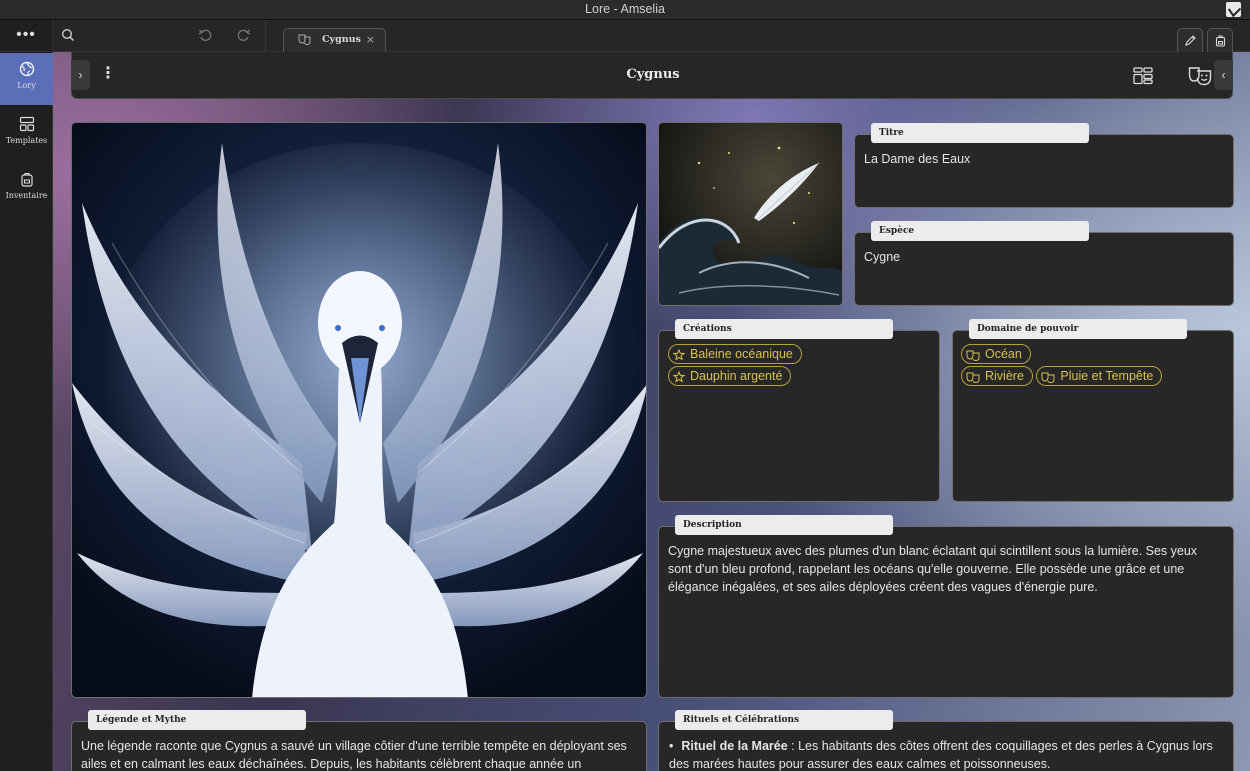  What do you see at coordinates (341, 39) in the screenshot?
I see `tab-label: Cygnus` at bounding box center [341, 39].